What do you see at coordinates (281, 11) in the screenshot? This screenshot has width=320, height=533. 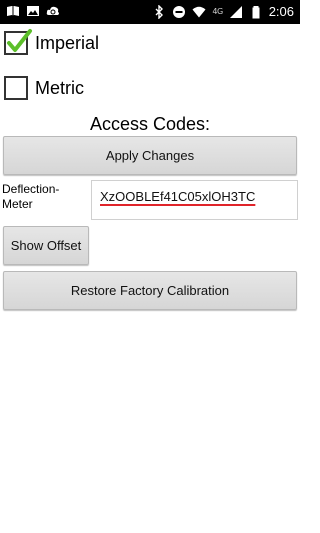 I see `clock: 2:06` at bounding box center [281, 11].